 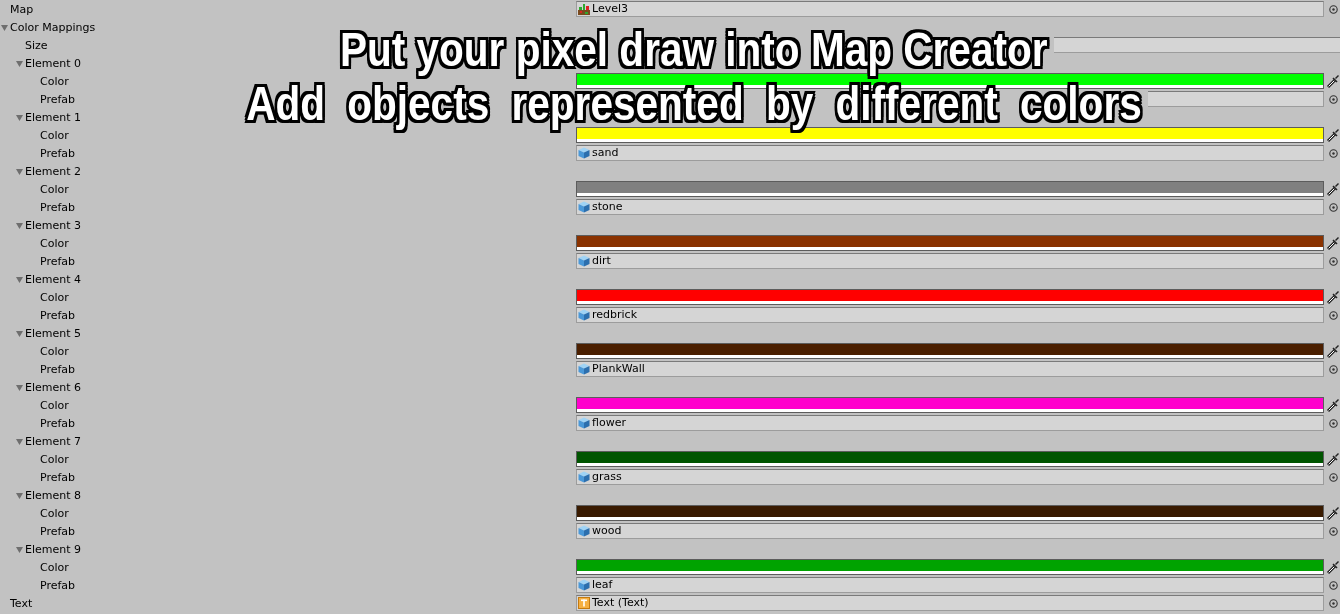 What do you see at coordinates (950, 477) in the screenshot?
I see `object-field: grass` at bounding box center [950, 477].